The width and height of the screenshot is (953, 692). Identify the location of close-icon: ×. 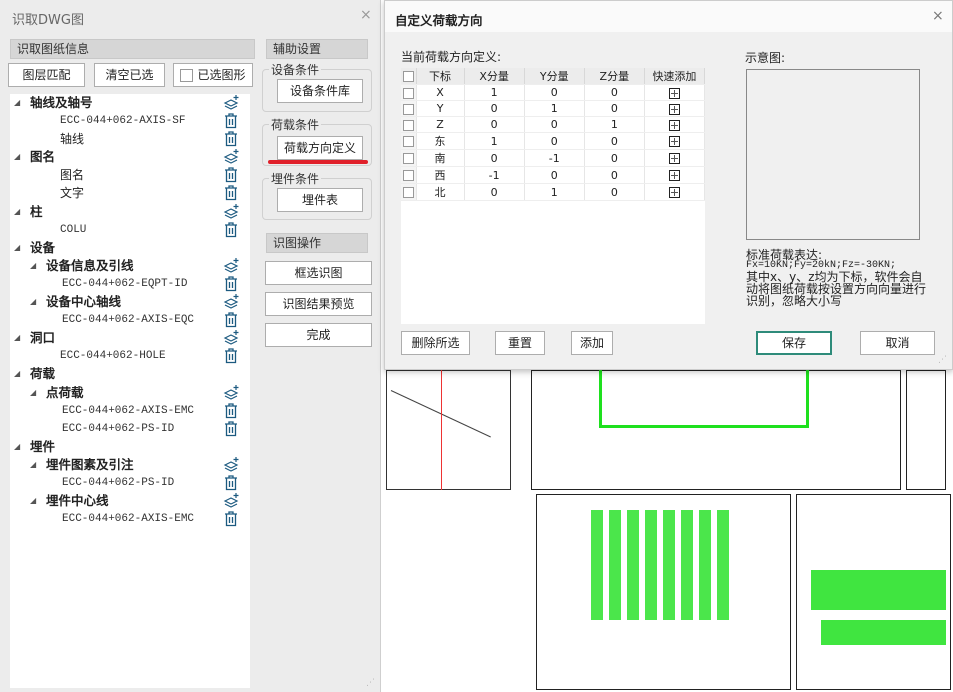
(938, 16).